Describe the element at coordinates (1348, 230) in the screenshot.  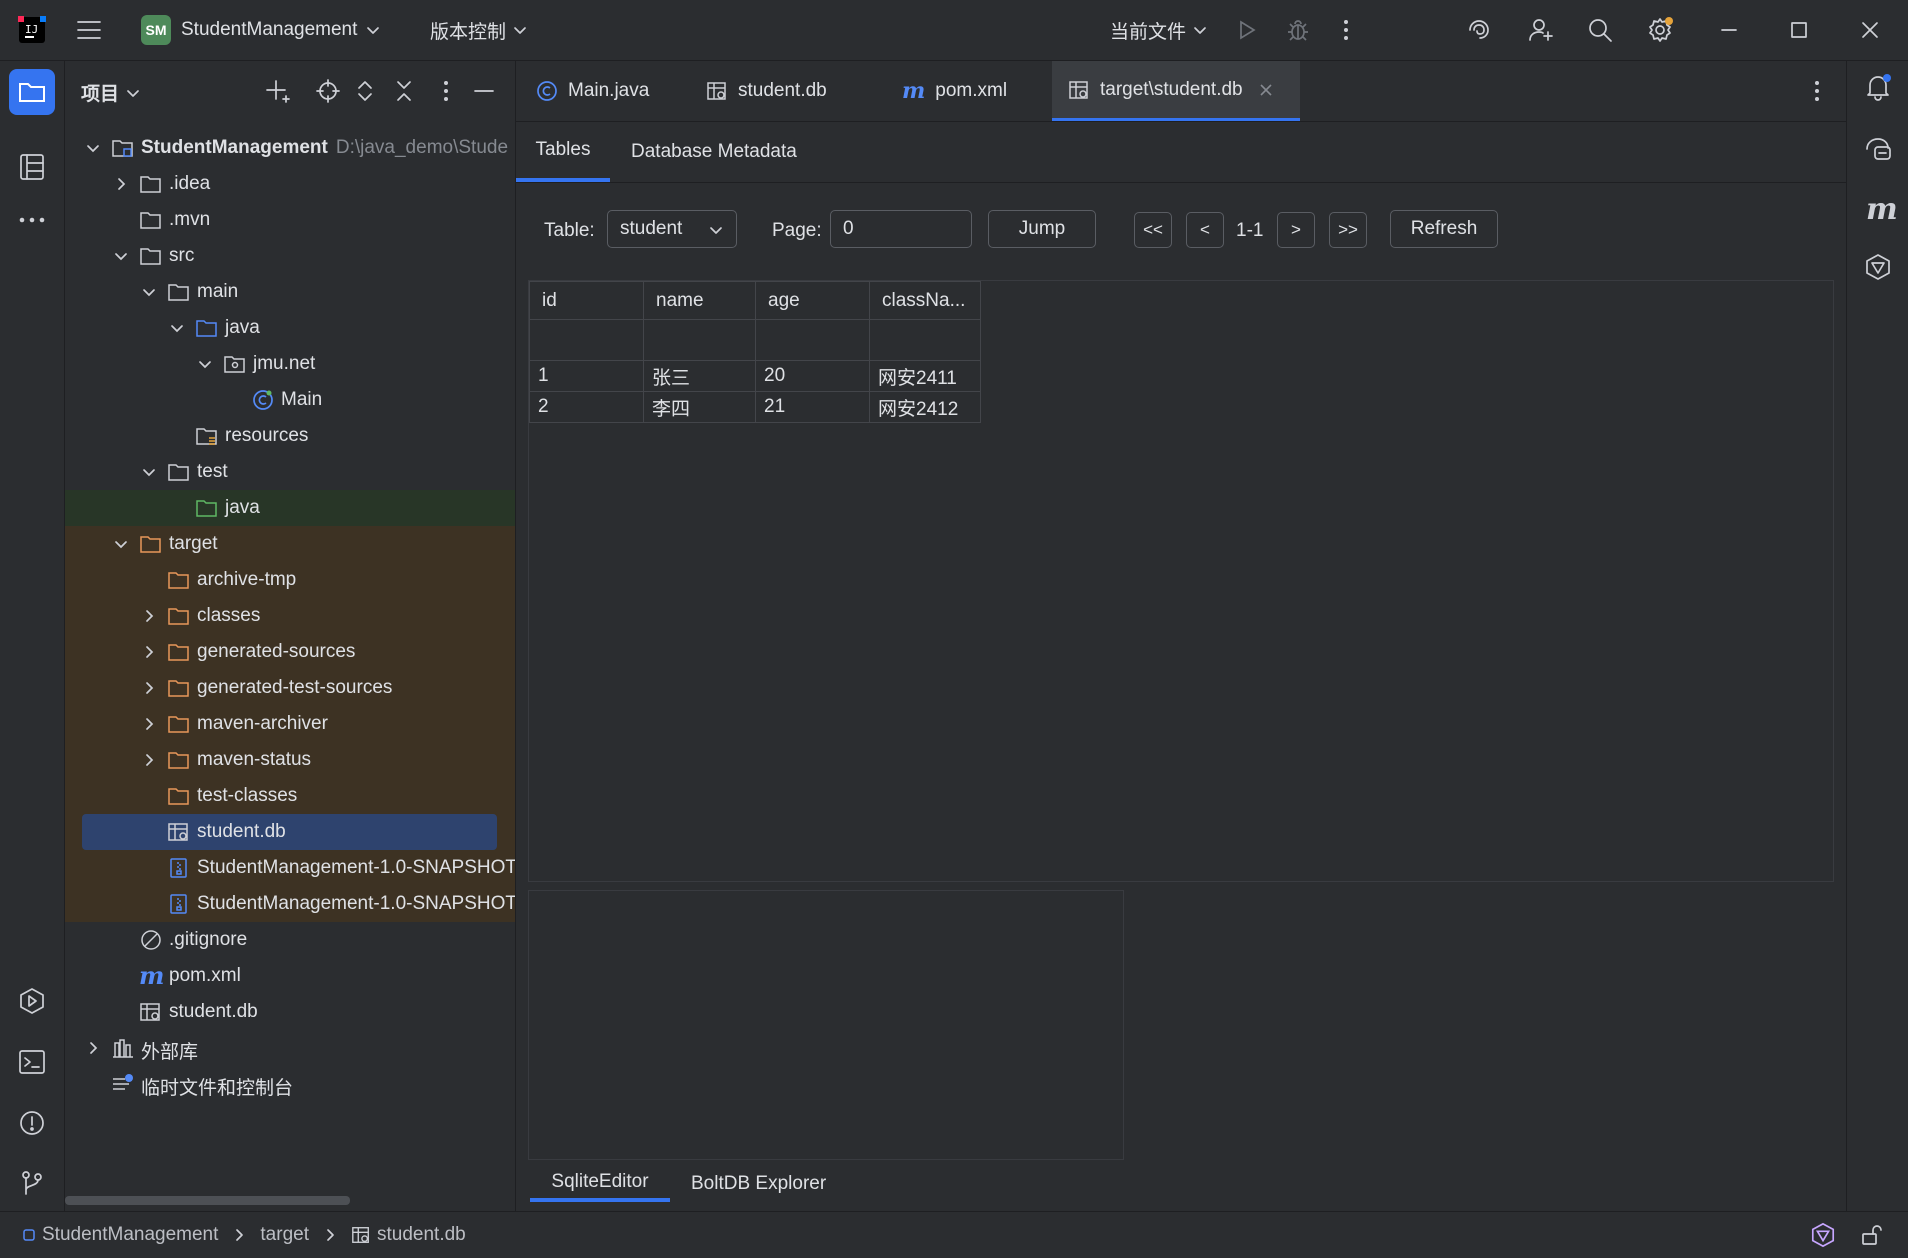
I see `last-page-button: >>` at that location.